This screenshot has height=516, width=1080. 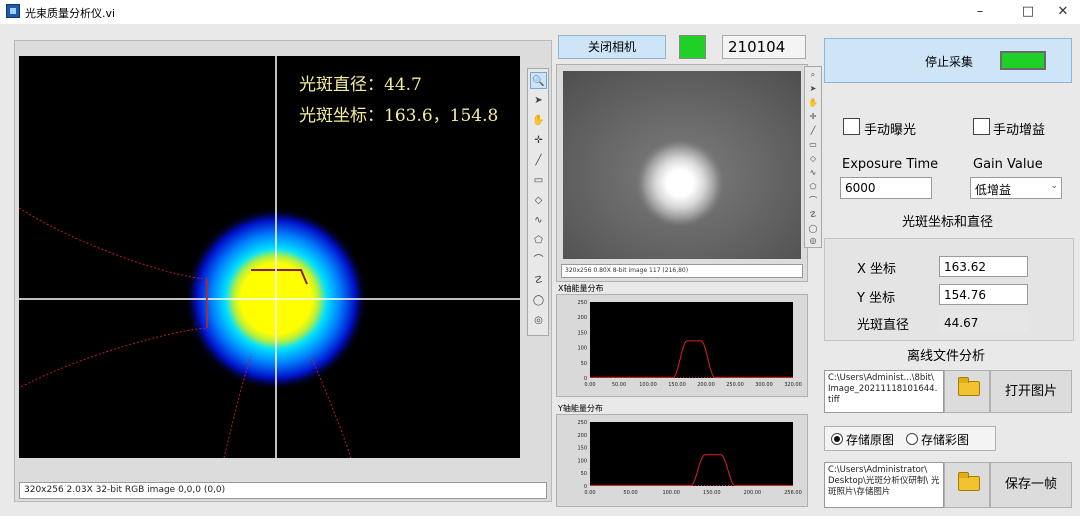 I want to click on chevron-down-icon: ⌄, so click(x=1054, y=186).